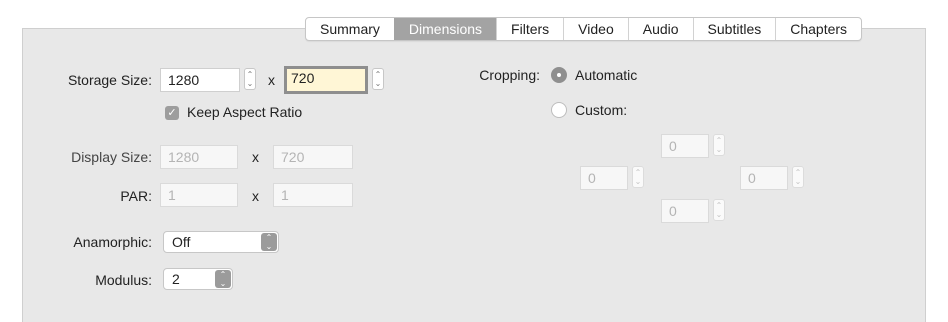 Image resolution: width=948 pixels, height=322 pixels. What do you see at coordinates (559, 75) in the screenshot?
I see `cropping-automatic-radio` at bounding box center [559, 75].